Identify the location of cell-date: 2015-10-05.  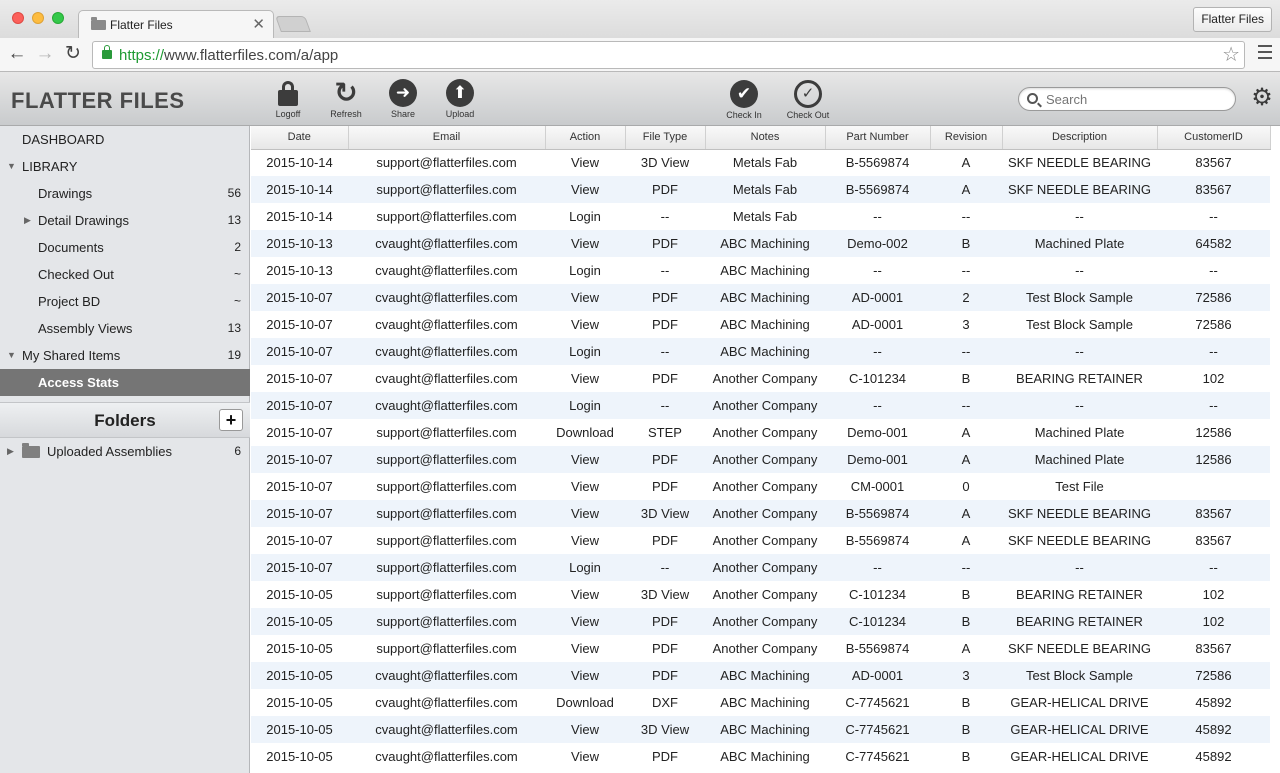
(299, 702).